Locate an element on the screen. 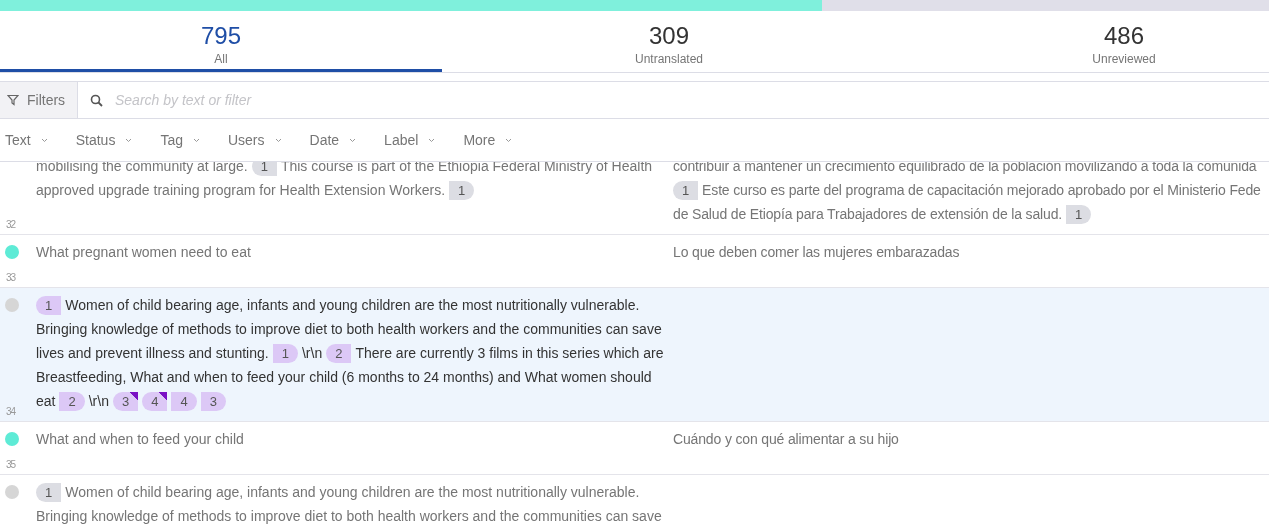  search-icon is located at coordinates (96, 100).